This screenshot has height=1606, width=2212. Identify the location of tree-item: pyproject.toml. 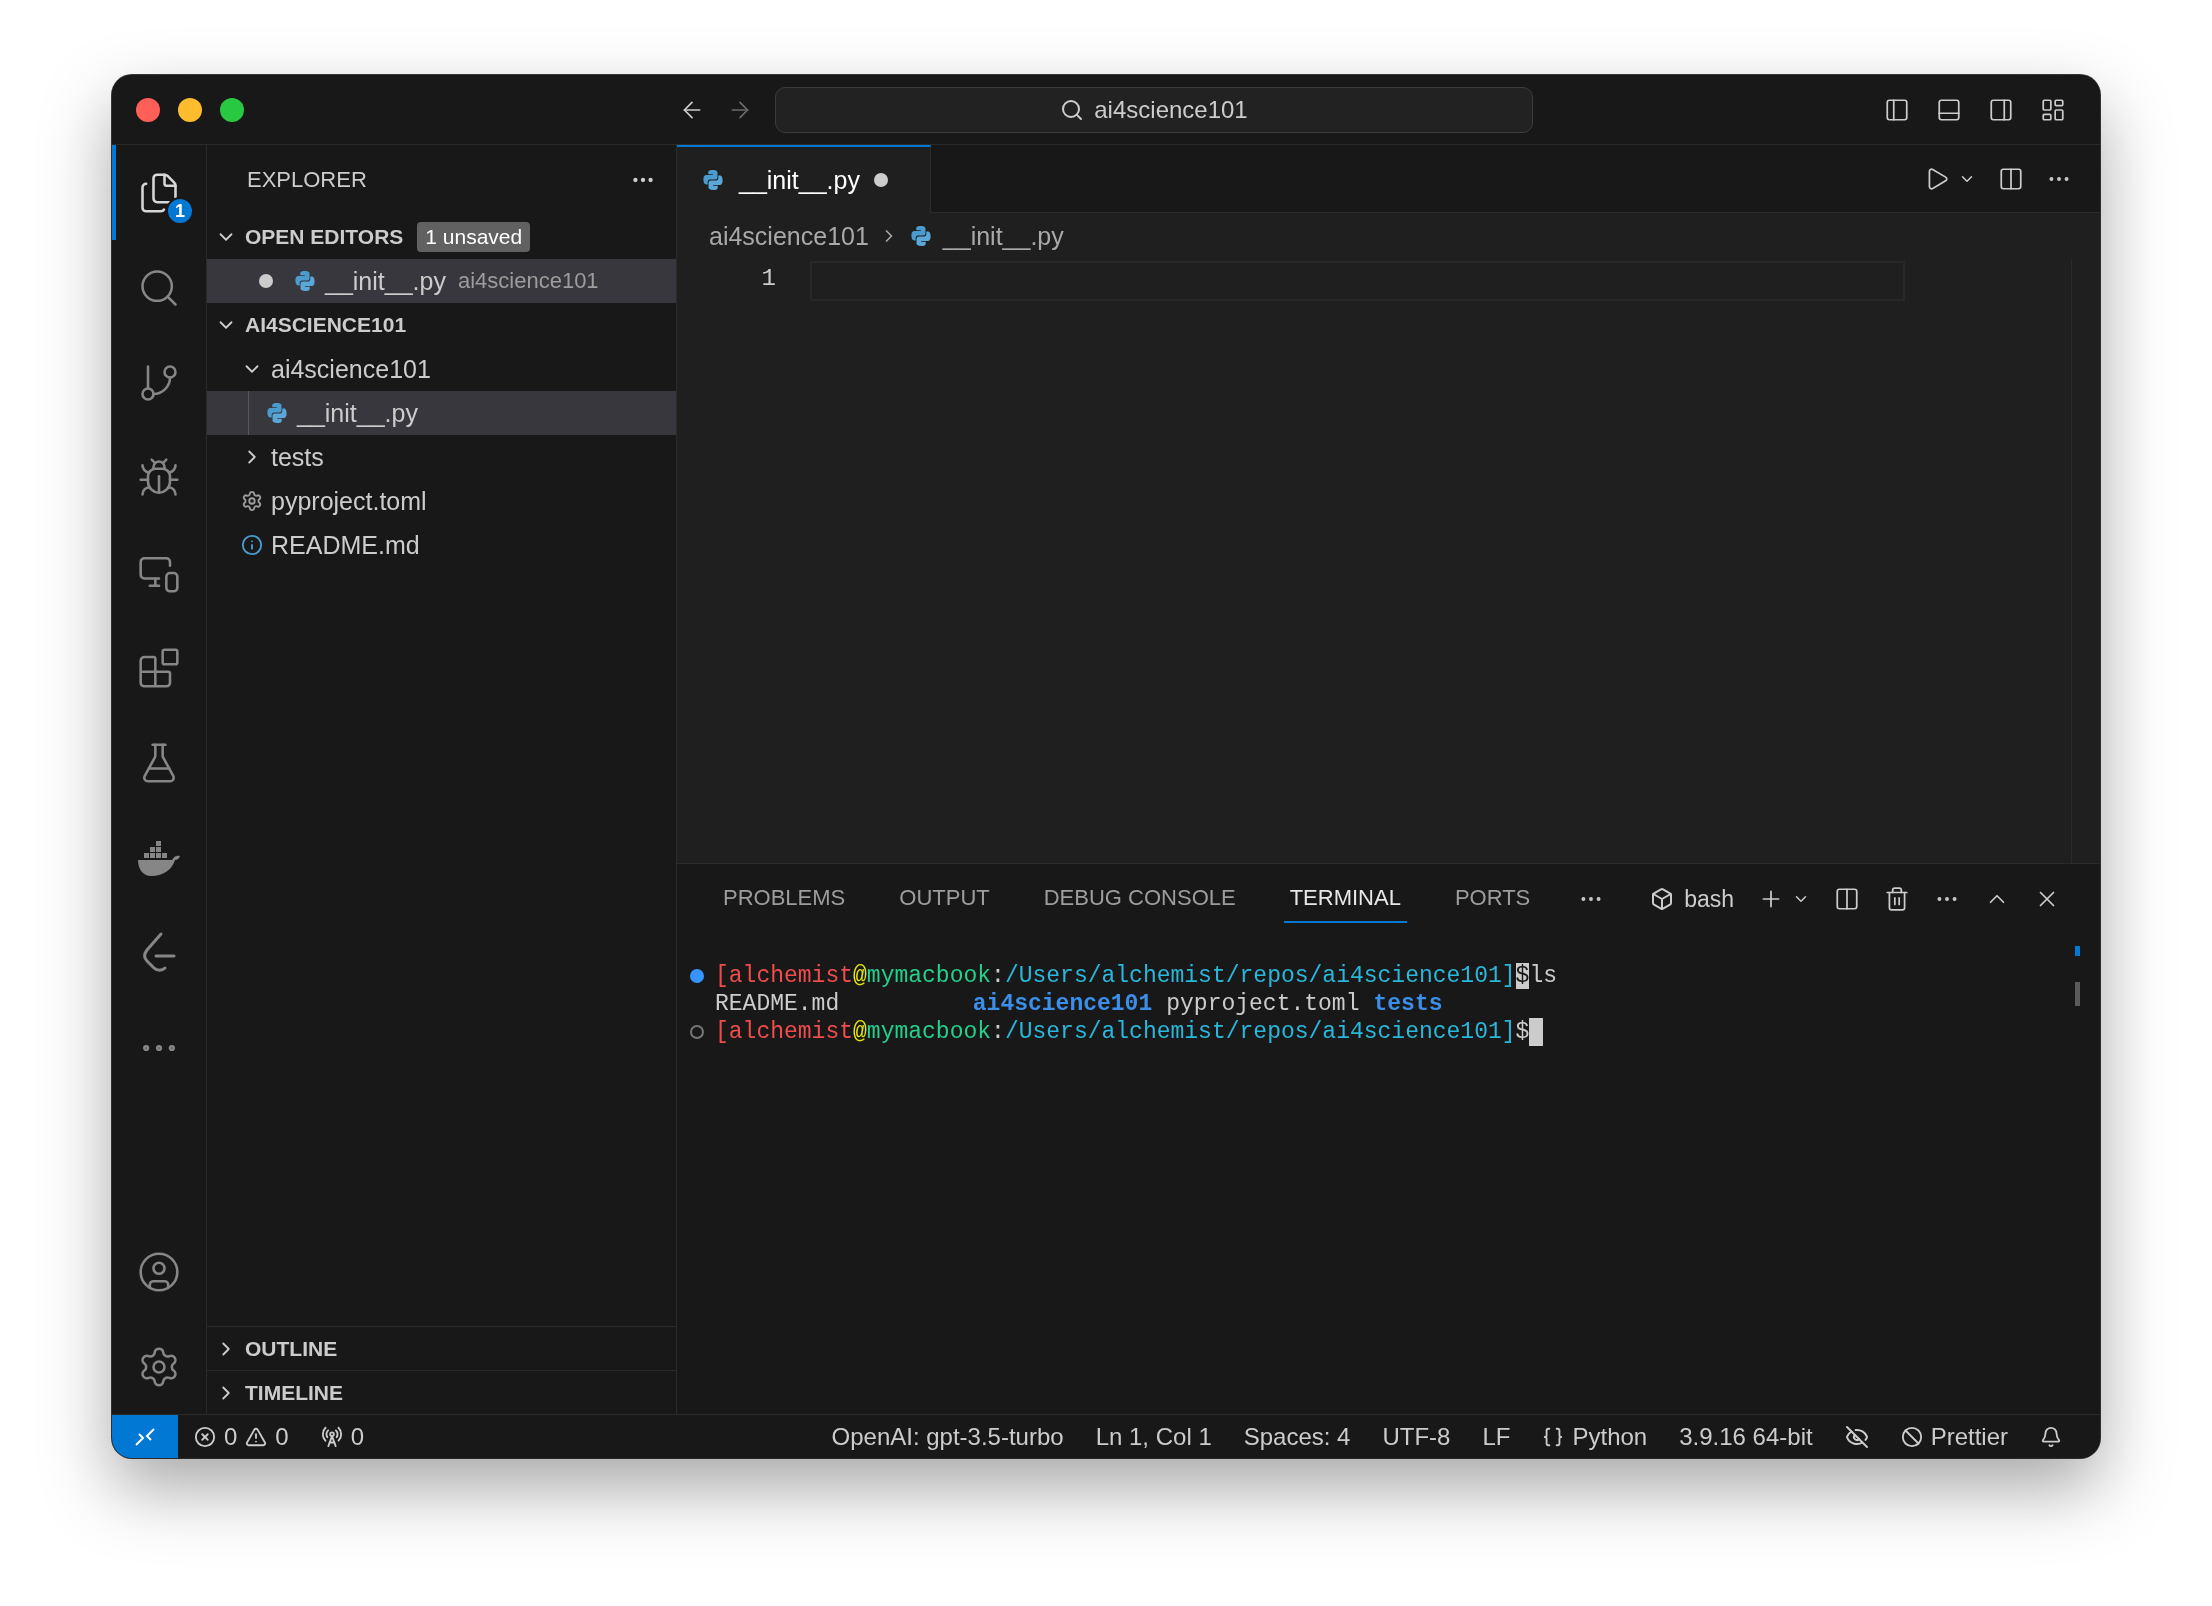
(441, 501).